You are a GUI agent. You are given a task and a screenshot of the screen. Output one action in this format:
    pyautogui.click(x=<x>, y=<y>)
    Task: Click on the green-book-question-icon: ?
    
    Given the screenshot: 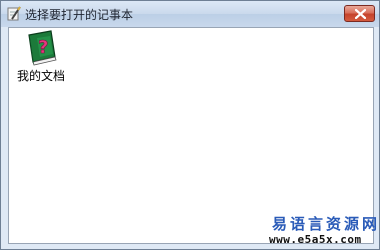 What is the action you would take?
    pyautogui.click(x=42, y=48)
    